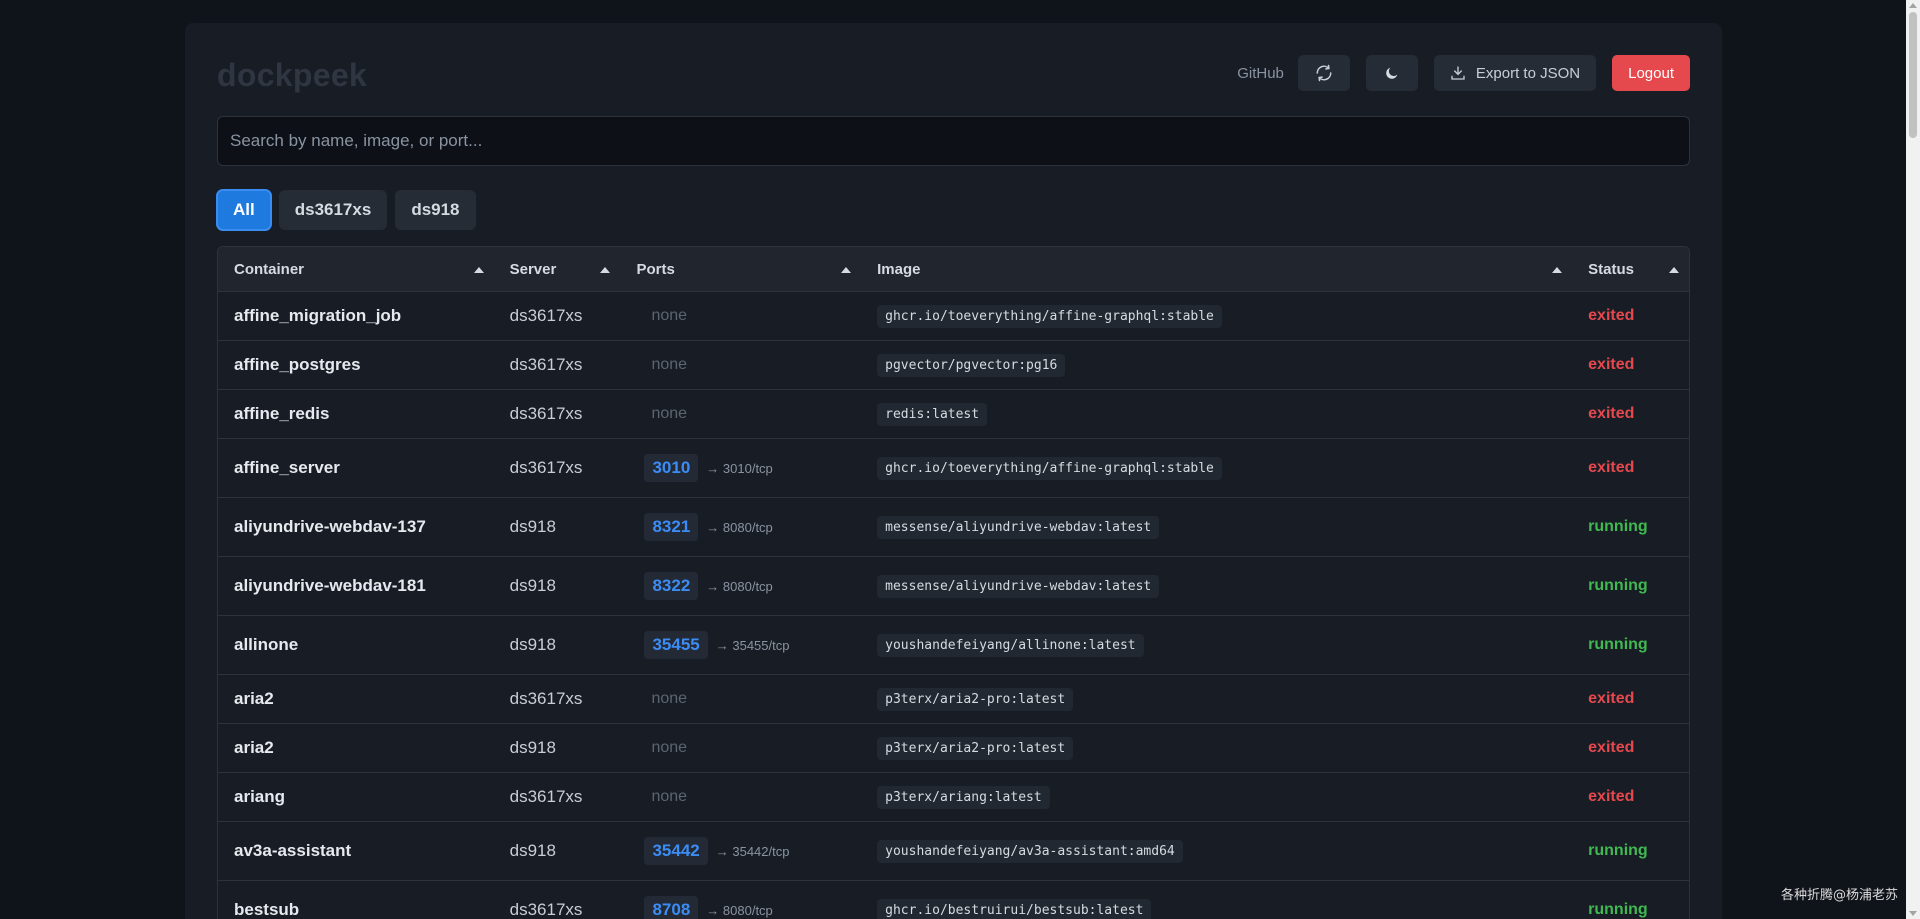  What do you see at coordinates (244, 210) in the screenshot?
I see `filter-all: All` at bounding box center [244, 210].